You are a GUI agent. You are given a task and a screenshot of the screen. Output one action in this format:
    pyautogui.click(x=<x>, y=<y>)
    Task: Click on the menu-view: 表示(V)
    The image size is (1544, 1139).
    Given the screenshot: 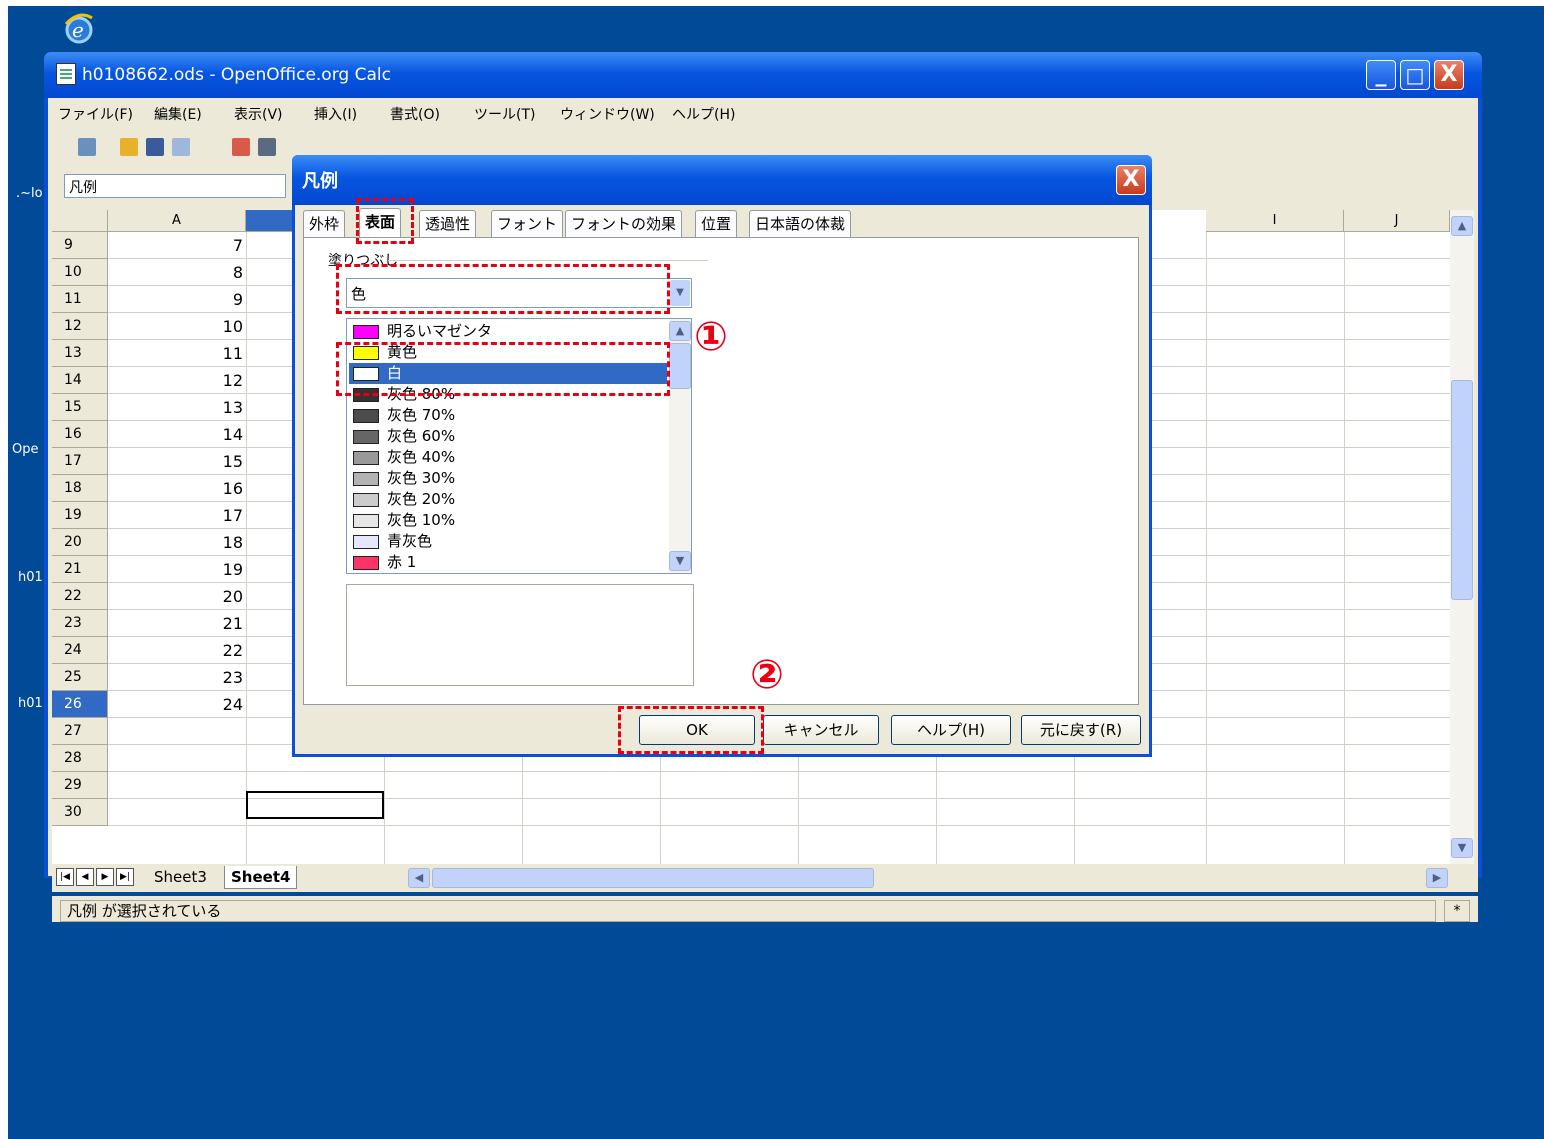 What is the action you would take?
    pyautogui.click(x=258, y=114)
    